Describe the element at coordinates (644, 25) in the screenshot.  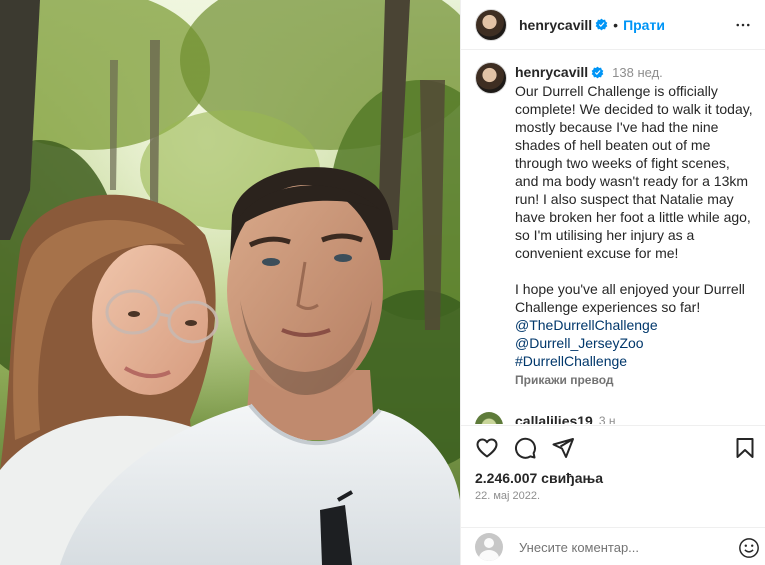
I see `follow-button: Прати` at that location.